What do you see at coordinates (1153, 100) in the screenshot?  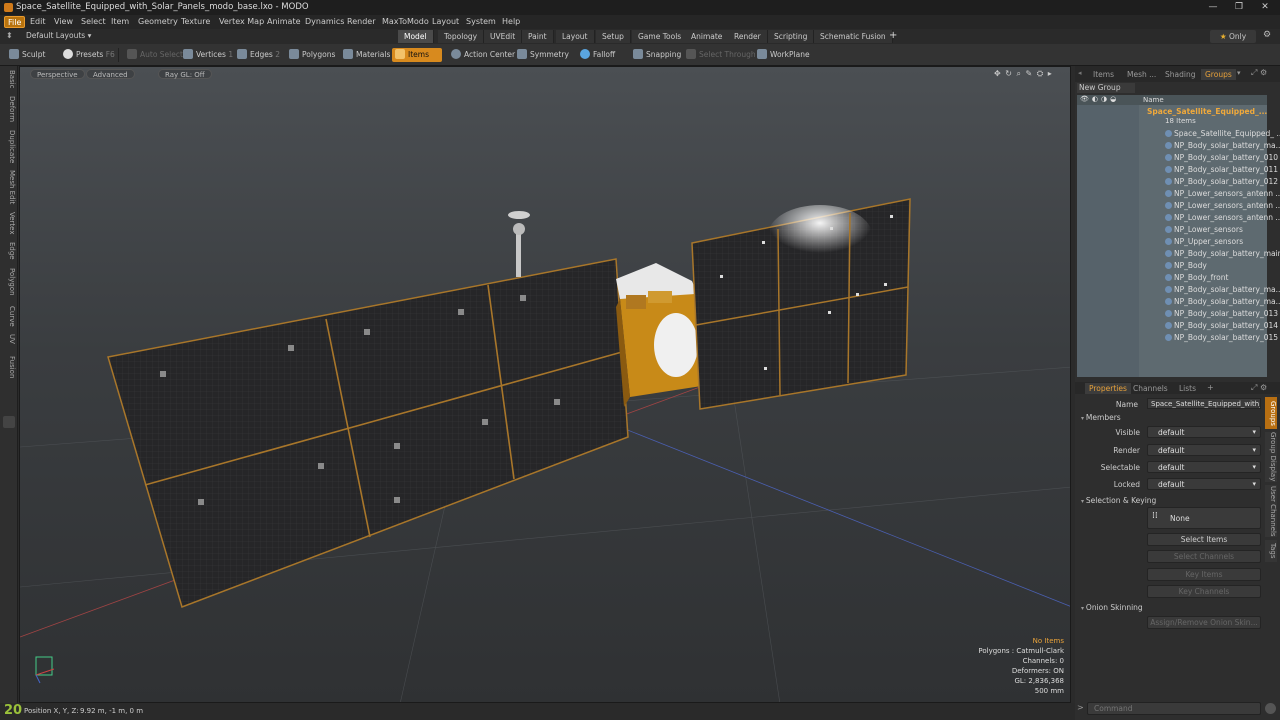 I see `name-column-header: Name` at bounding box center [1153, 100].